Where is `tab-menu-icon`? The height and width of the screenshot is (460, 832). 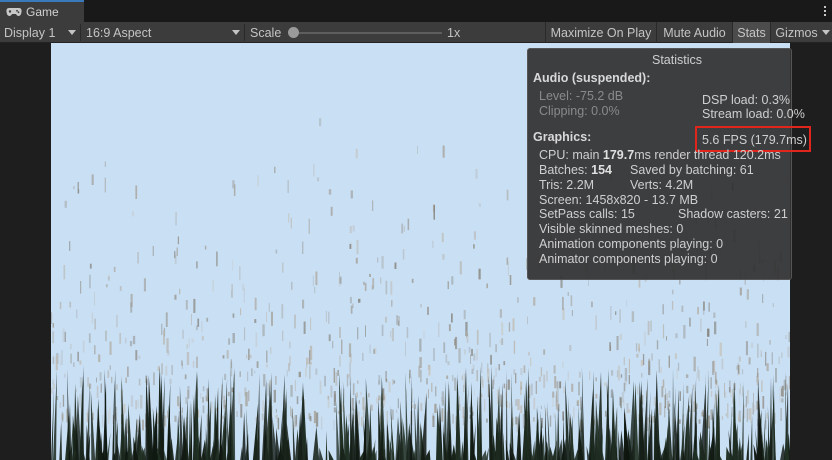
tab-menu-icon is located at coordinates (825, 11).